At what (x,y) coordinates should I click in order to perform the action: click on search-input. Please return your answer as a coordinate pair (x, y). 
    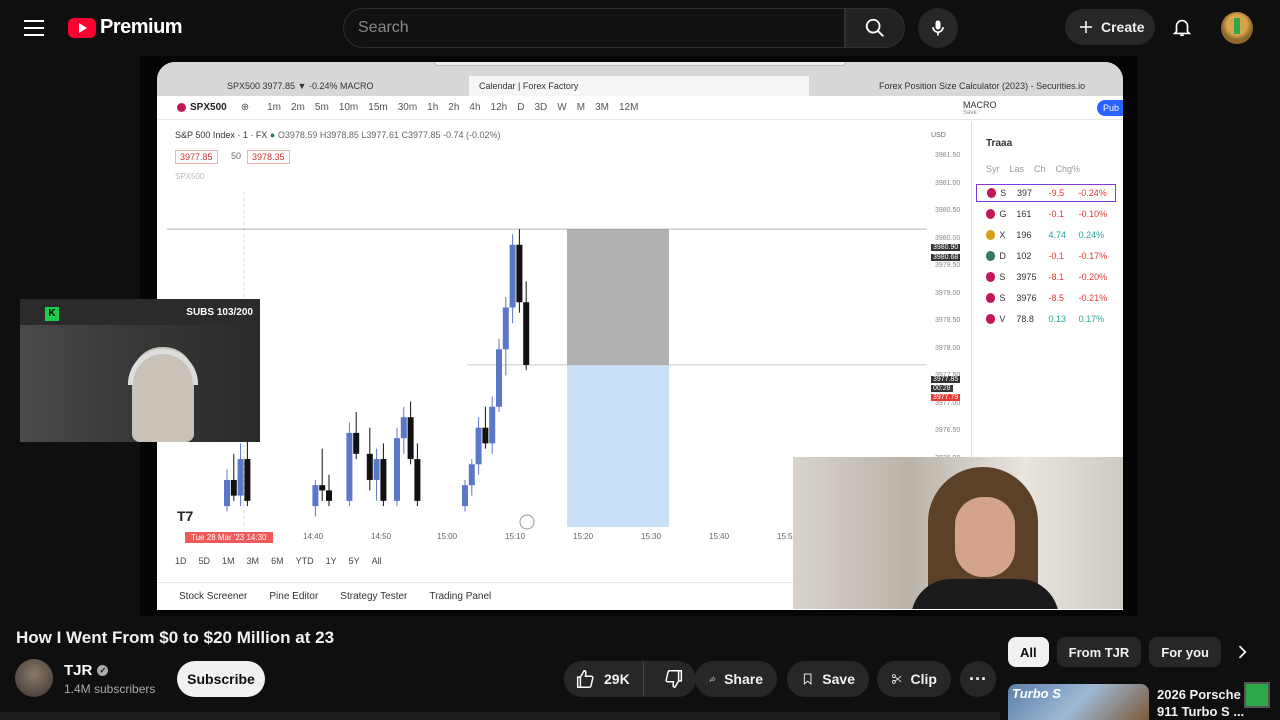
    Looking at the image, I should click on (601, 28).